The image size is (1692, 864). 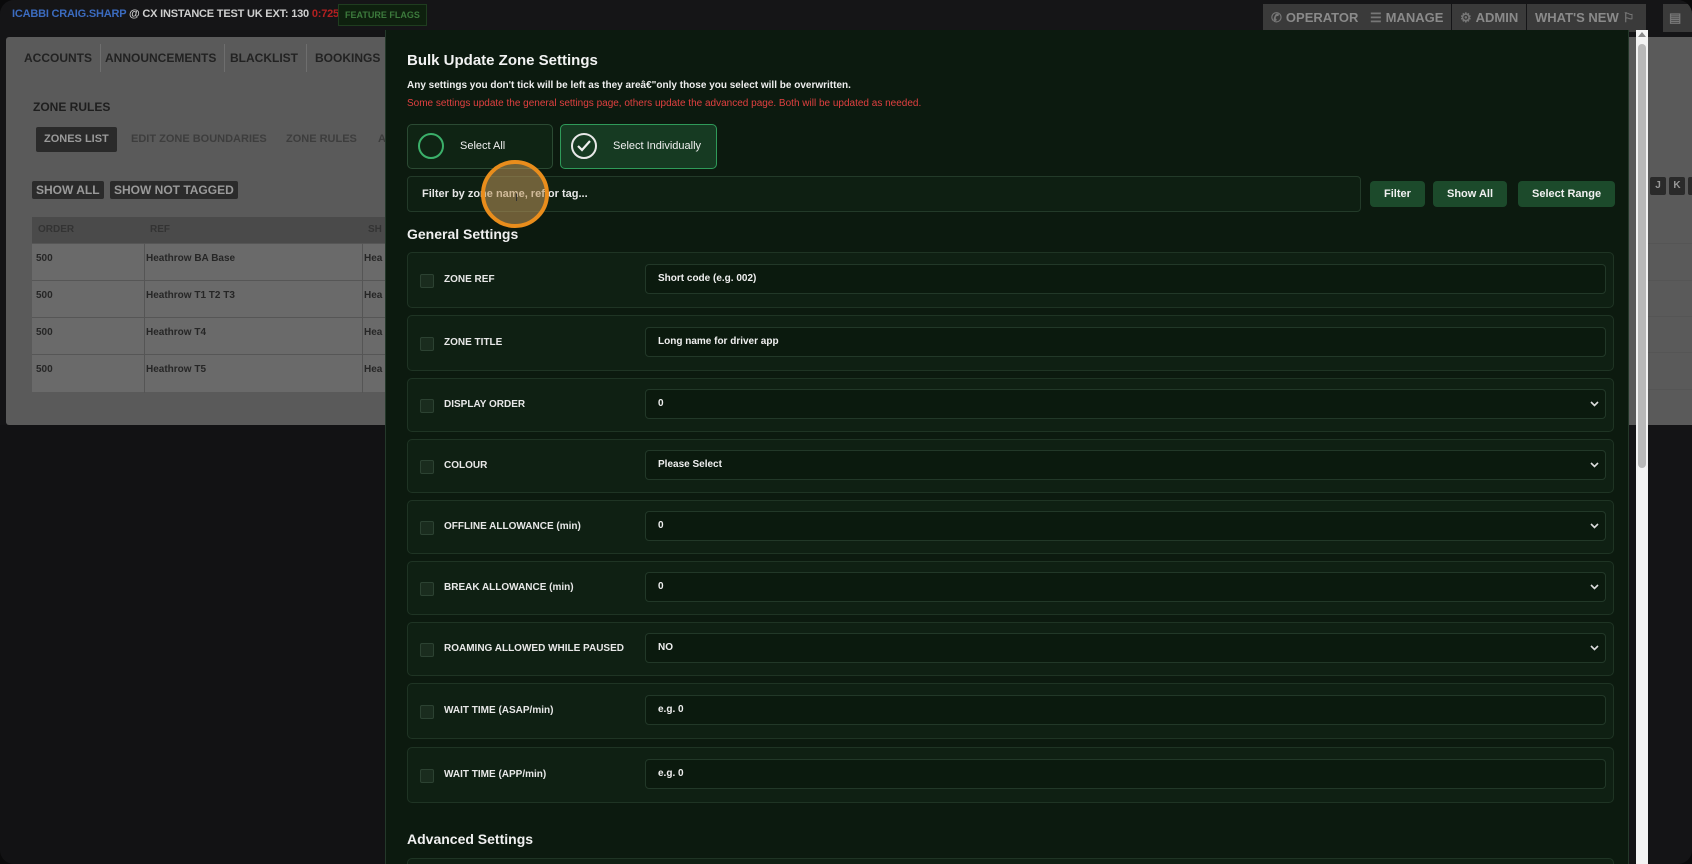 I want to click on nav-admin: ⚙ ADMIN, so click(x=1489, y=18).